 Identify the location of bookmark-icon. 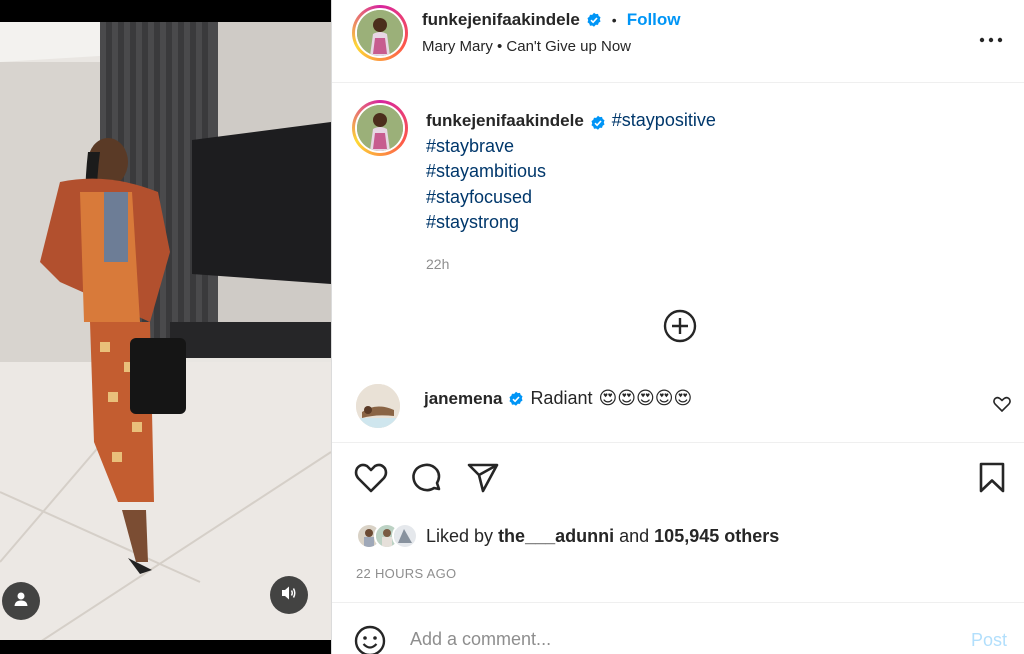
(992, 480).